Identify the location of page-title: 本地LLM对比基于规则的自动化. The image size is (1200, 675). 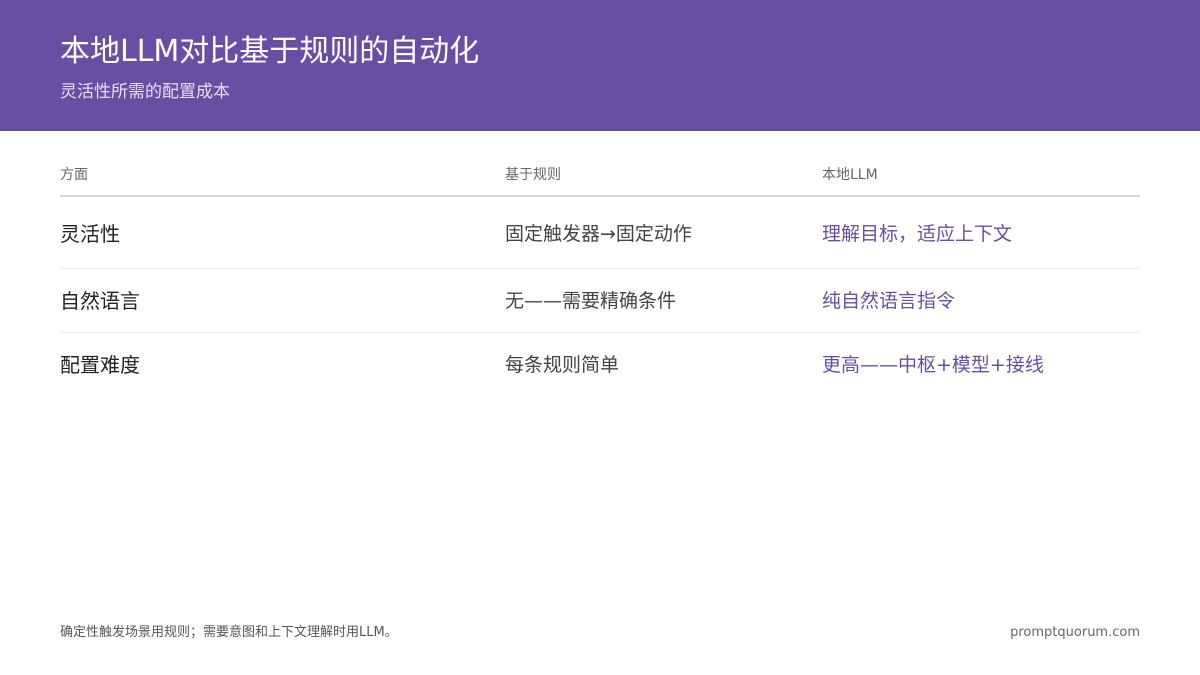
(270, 51).